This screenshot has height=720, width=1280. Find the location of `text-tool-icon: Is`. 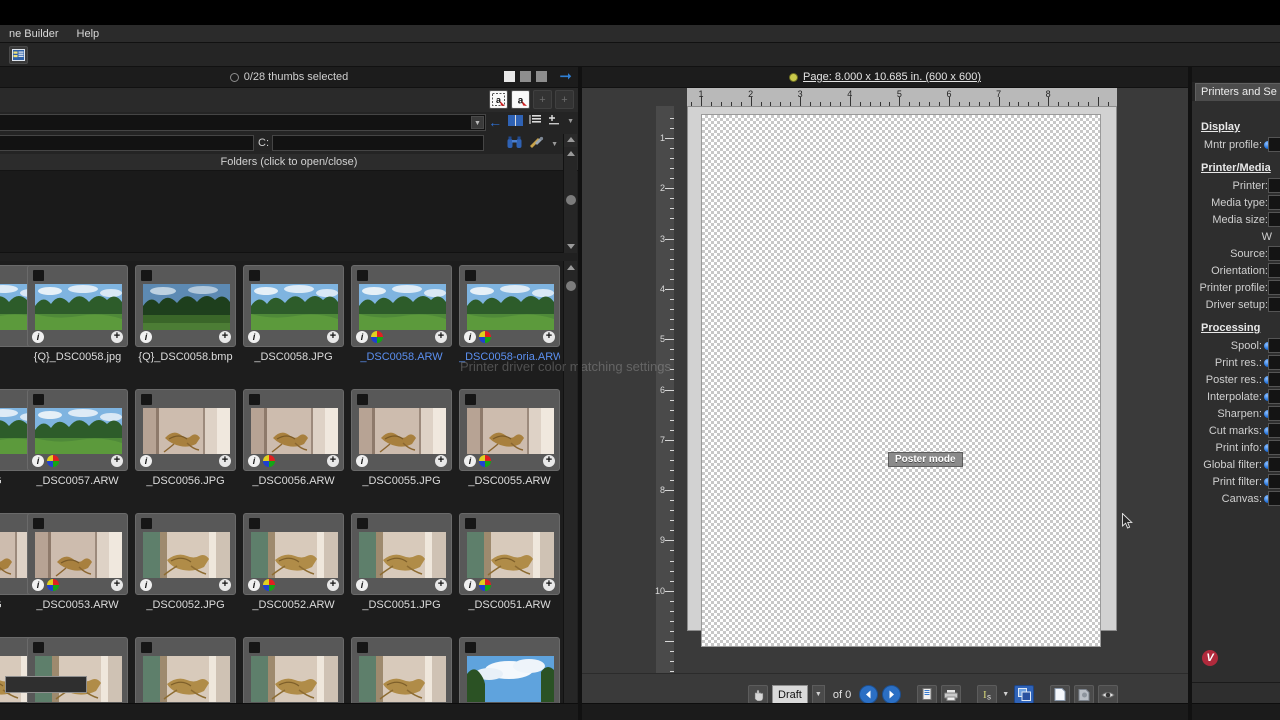

text-tool-icon: Is is located at coordinates (987, 694).